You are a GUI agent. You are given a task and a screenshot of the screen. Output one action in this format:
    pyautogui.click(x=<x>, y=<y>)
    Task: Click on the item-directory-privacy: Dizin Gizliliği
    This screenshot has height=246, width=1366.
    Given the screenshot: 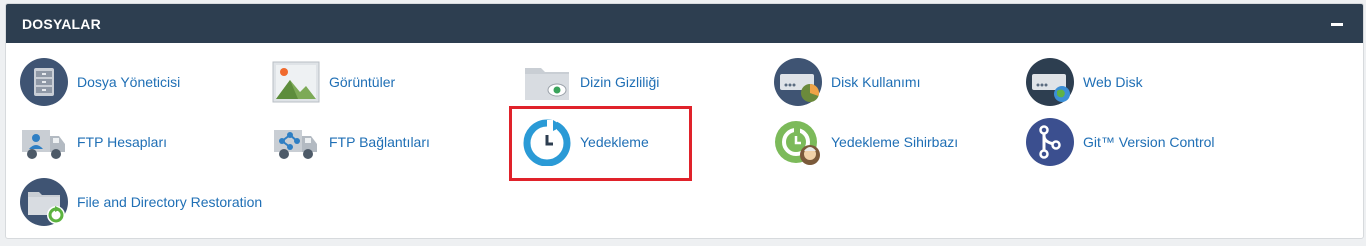 What is the action you would take?
    pyautogui.click(x=591, y=82)
    